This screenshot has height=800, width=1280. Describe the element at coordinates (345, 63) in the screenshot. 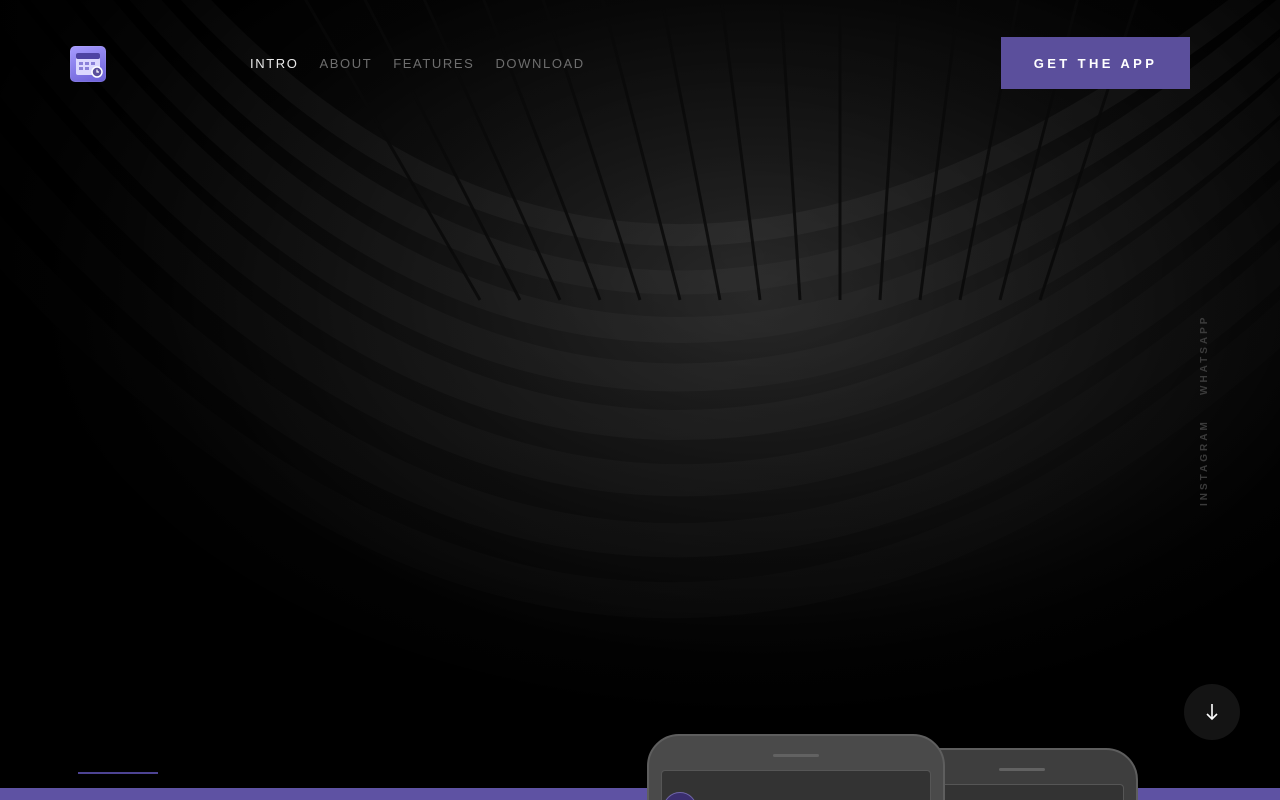

I see `nav-link-about: ABOUT` at that location.